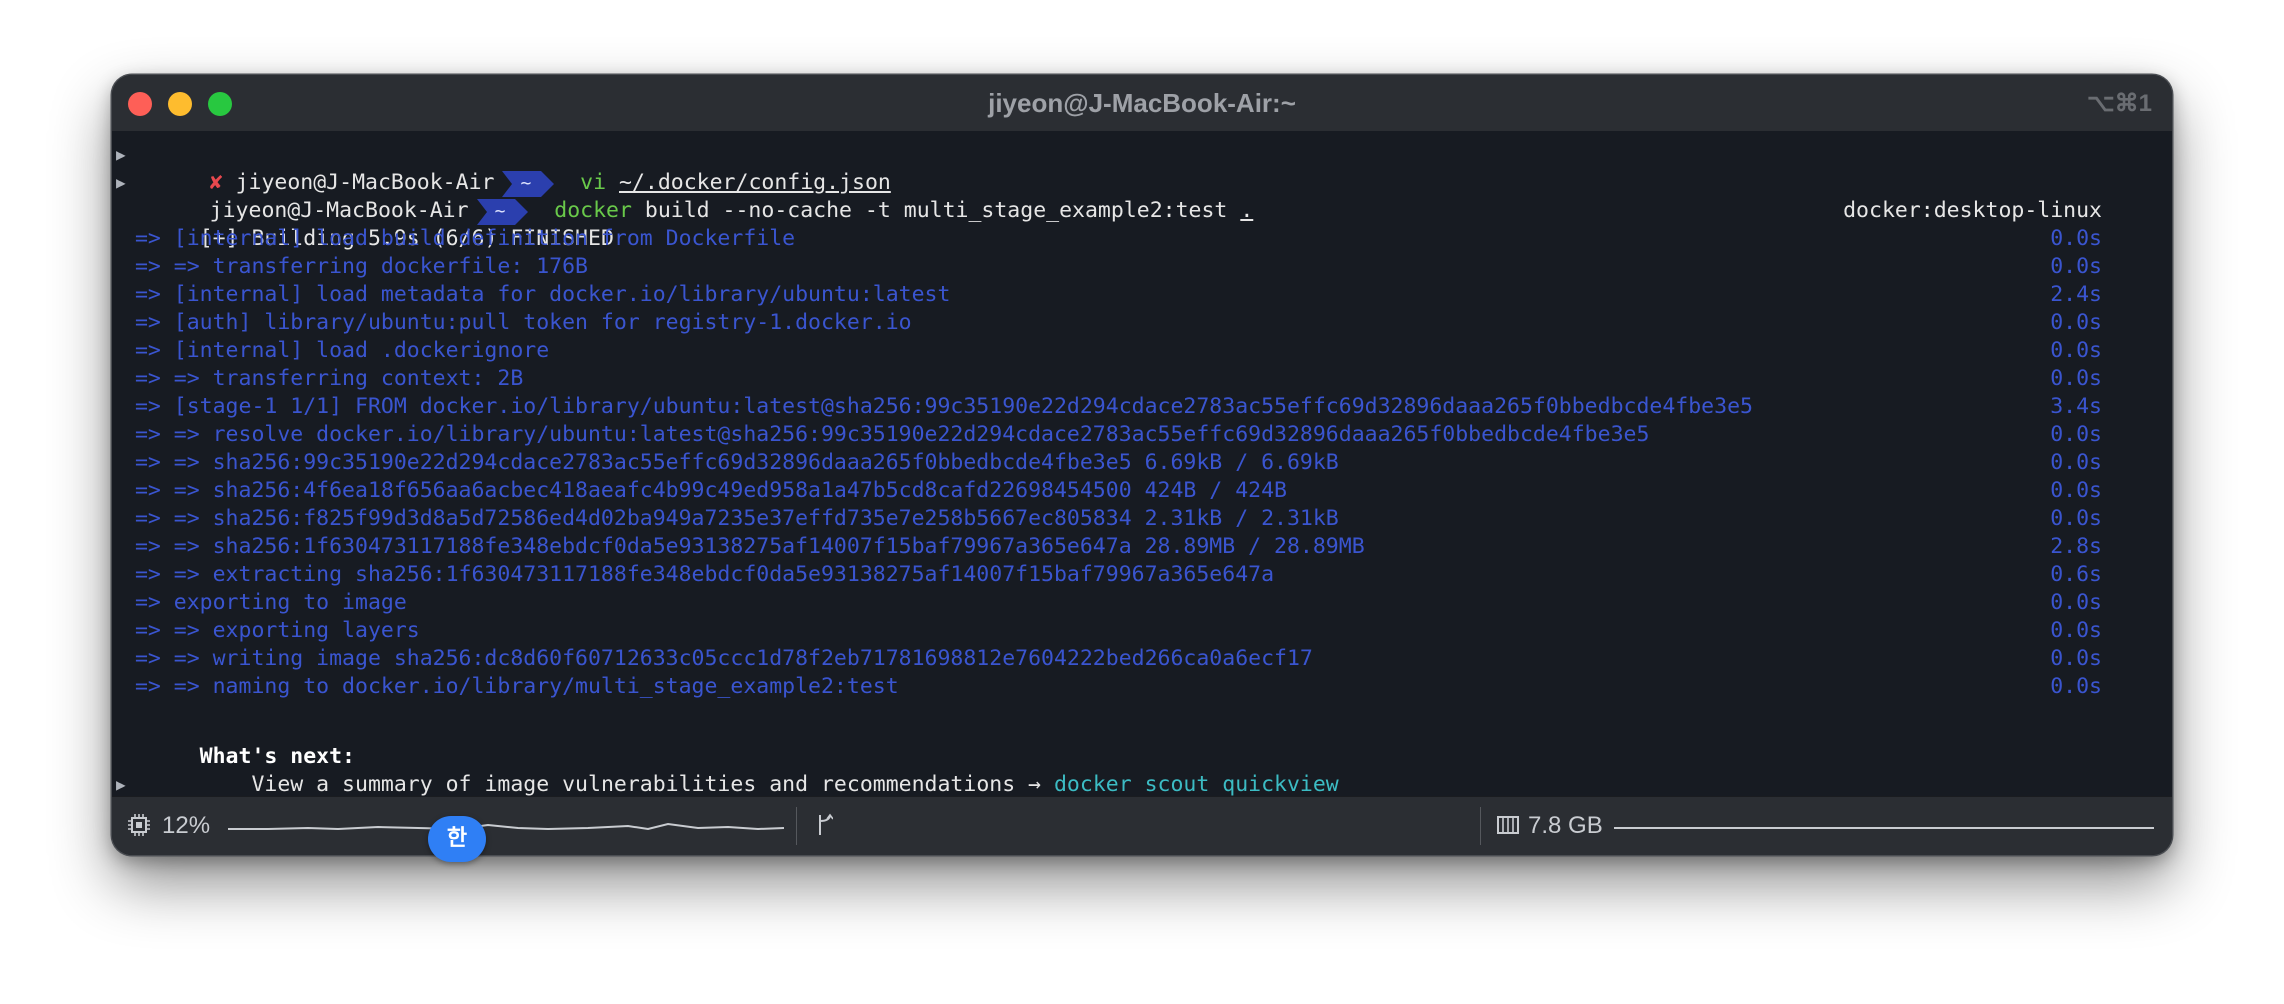 The width and height of the screenshot is (2284, 1004). Describe the element at coordinates (264, 602) in the screenshot. I see `build-step-text: => exporting to image` at that location.